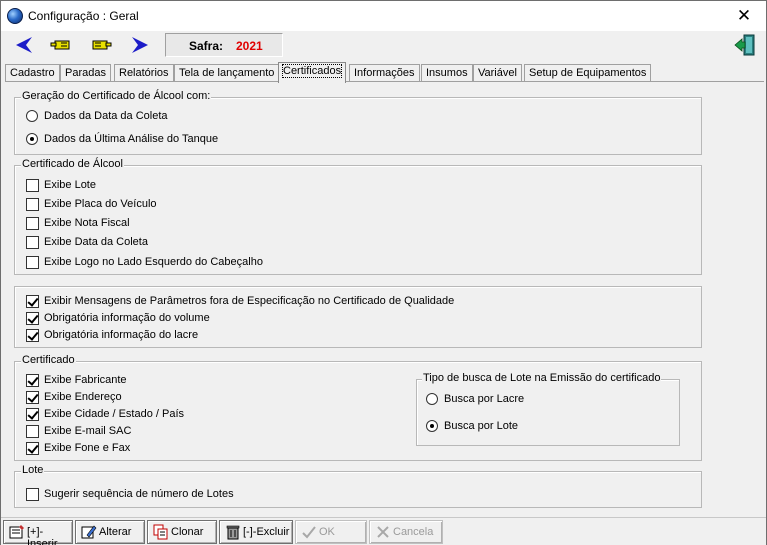 This screenshot has height=545, width=767. I want to click on alterar-button: Alterar, so click(110, 532).